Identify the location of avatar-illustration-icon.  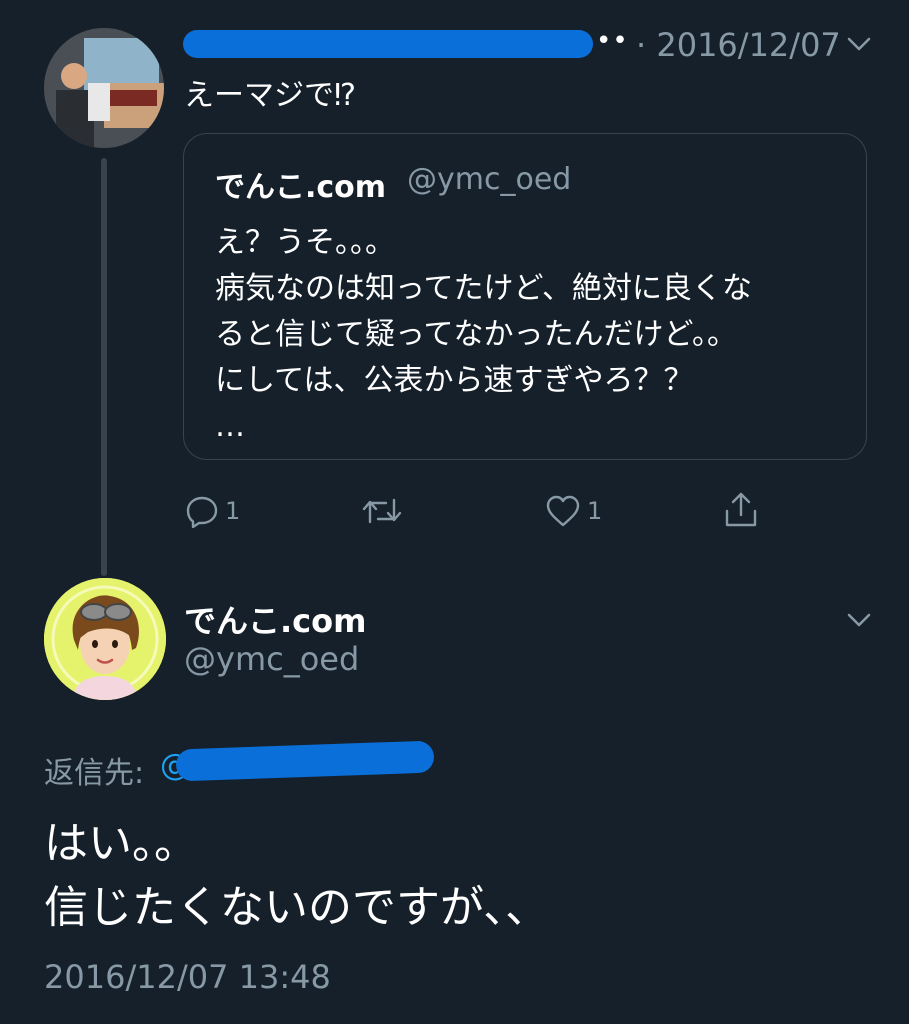
(105, 639).